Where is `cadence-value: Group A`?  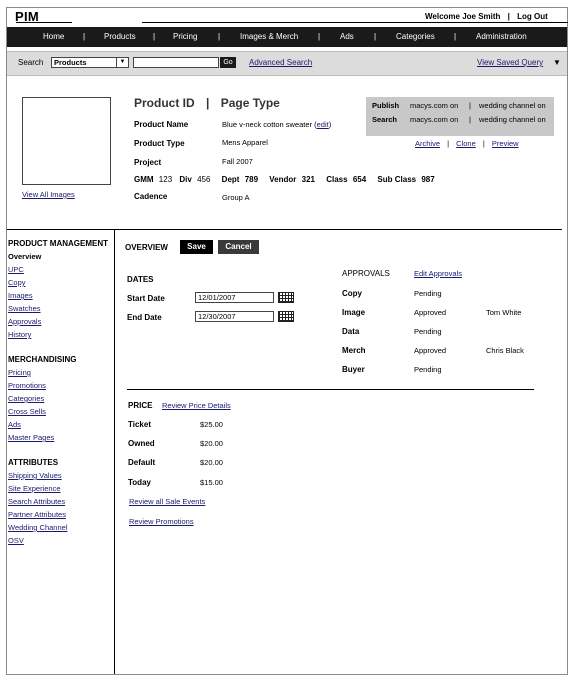
cadence-value: Group A is located at coordinates (236, 197).